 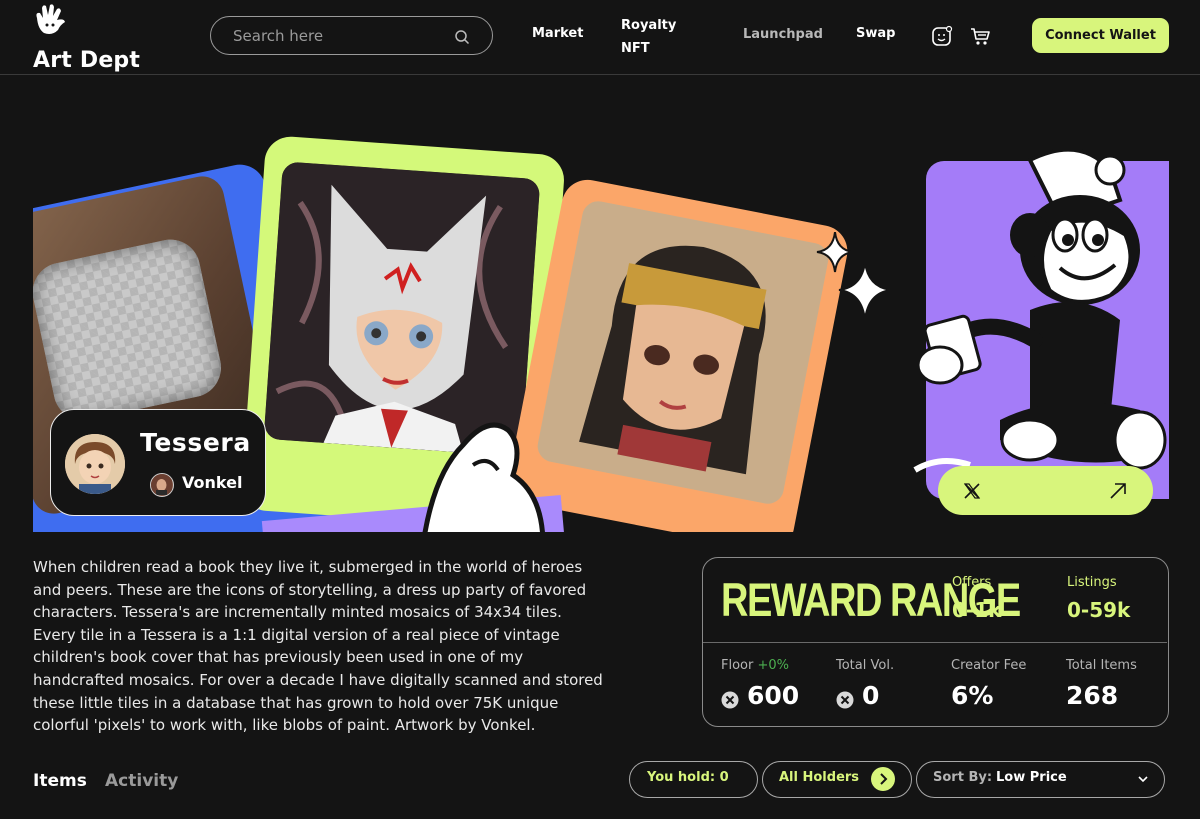 I want to click on search-input, so click(x=343, y=36).